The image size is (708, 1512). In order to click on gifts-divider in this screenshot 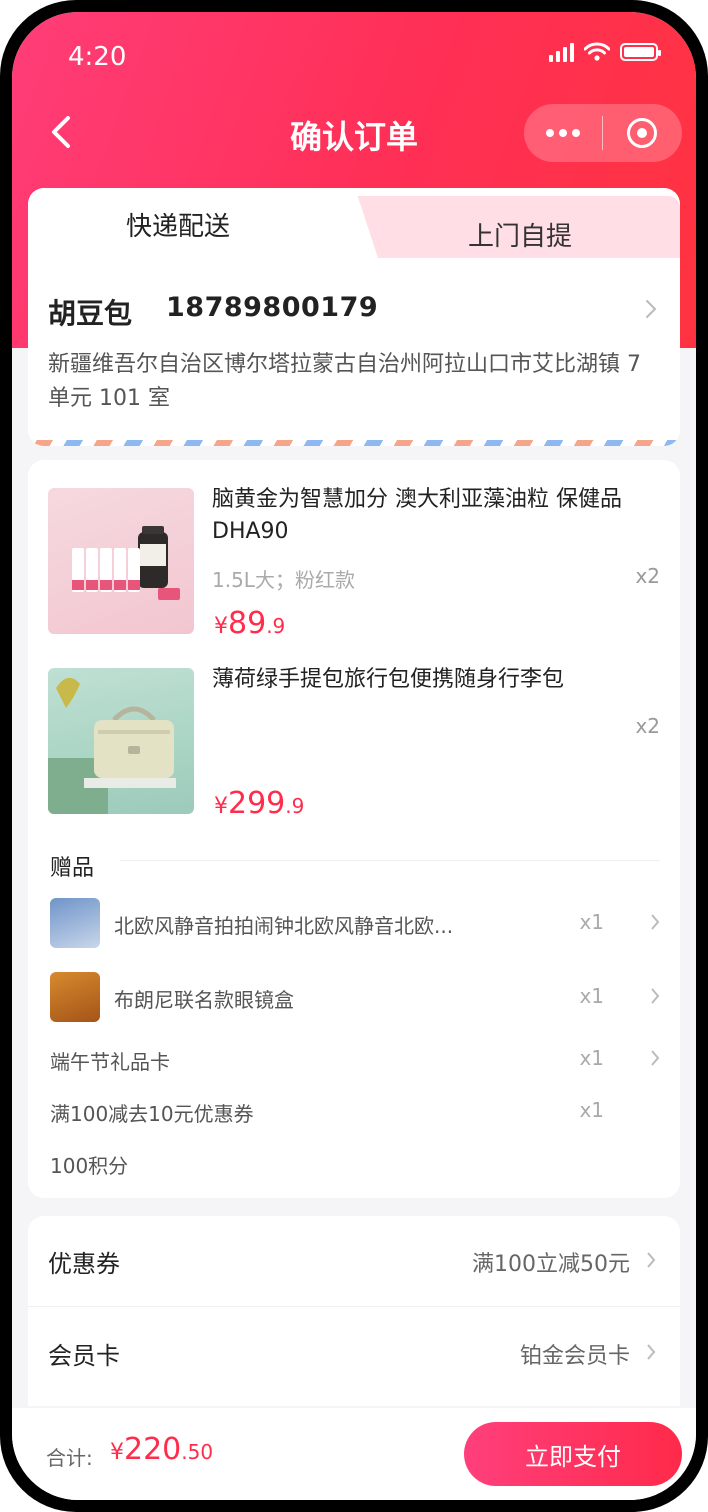, I will do `click(390, 860)`.